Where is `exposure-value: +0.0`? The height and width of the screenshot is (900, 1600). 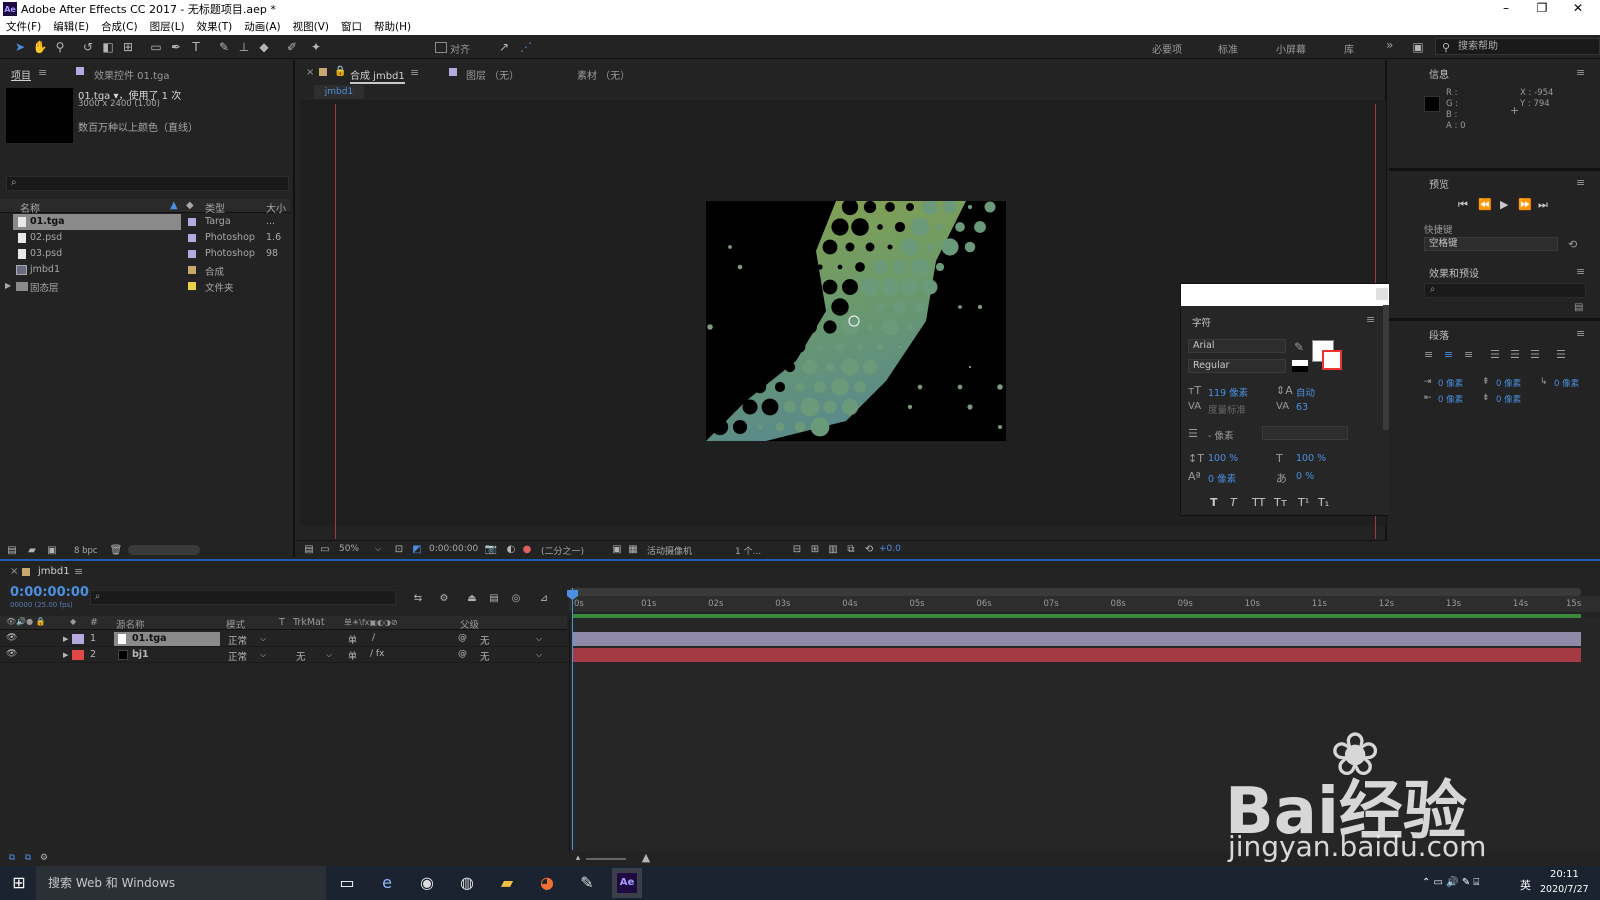
exposure-value: +0.0 is located at coordinates (890, 549).